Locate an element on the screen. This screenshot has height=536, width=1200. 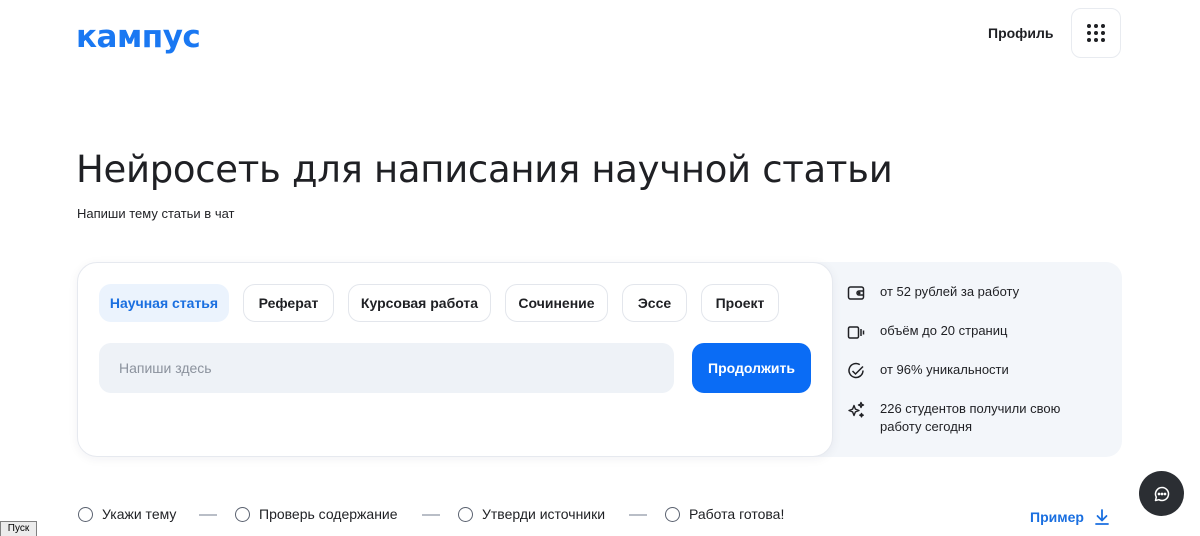
chip-abstract: Реферат is located at coordinates (288, 303).